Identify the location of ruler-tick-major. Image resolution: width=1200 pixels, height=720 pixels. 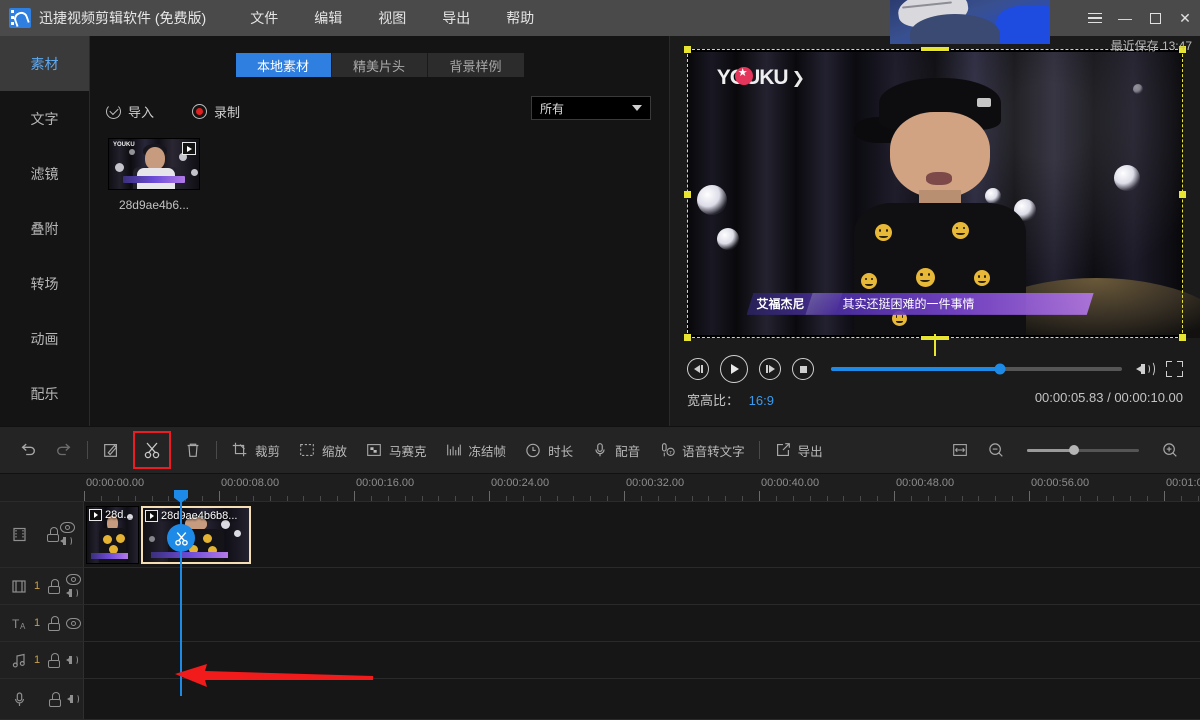
(1029, 496).